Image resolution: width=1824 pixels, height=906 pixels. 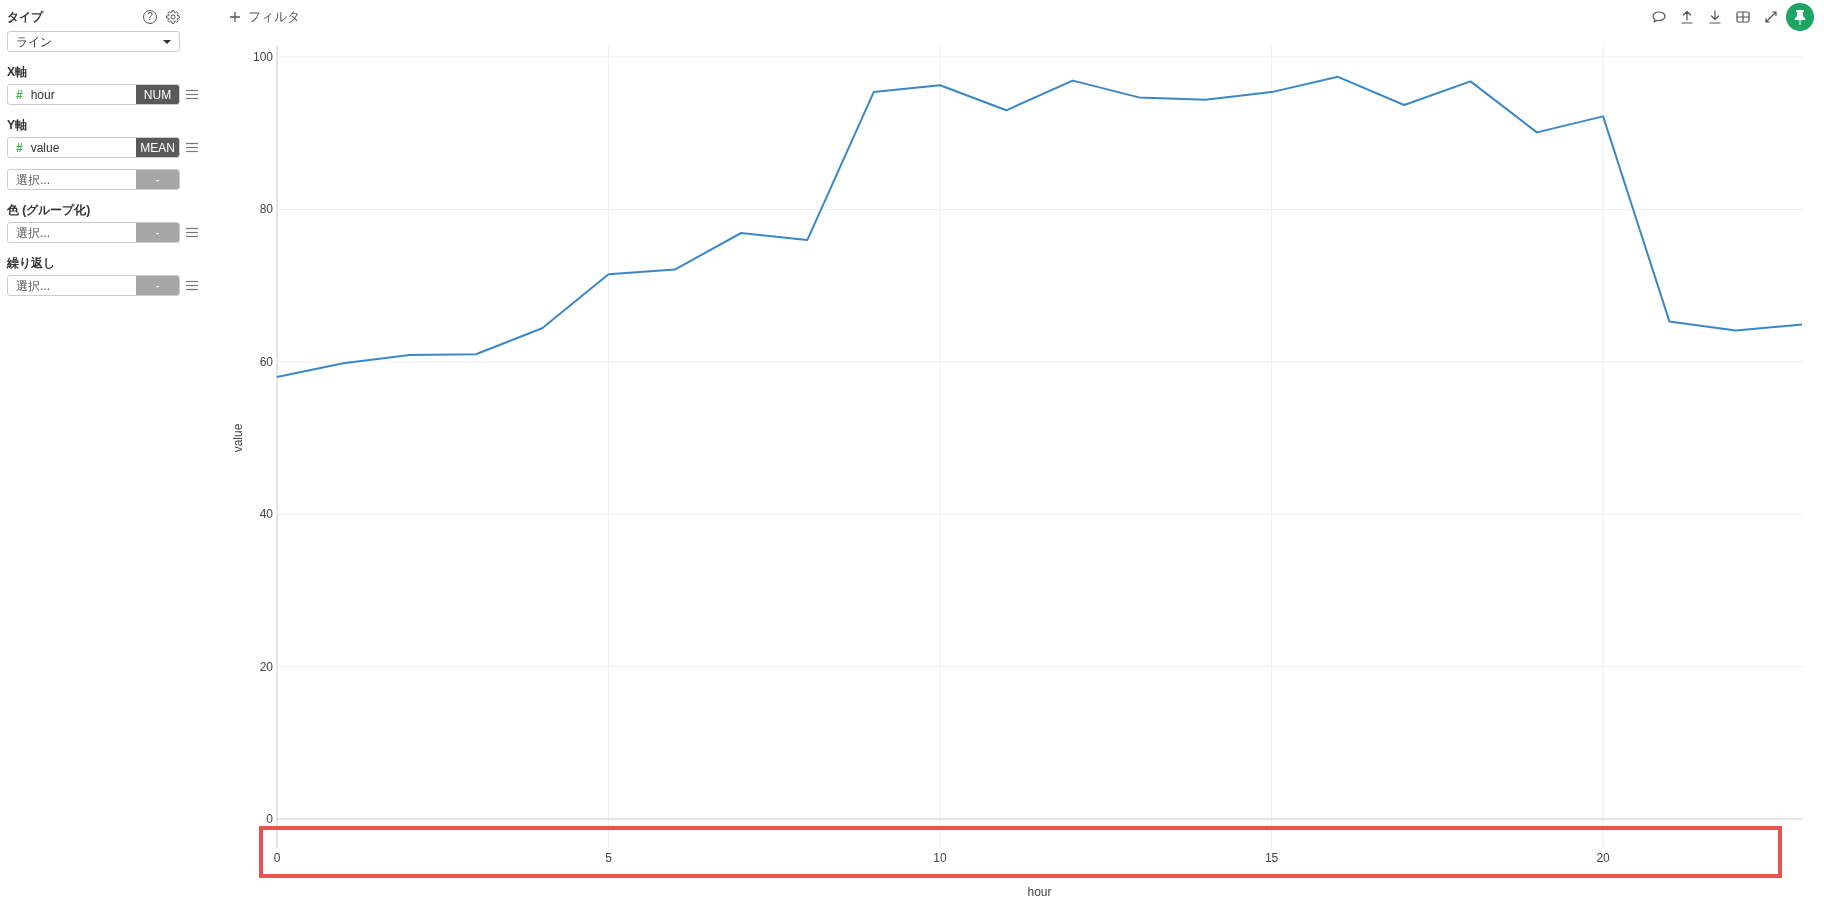 What do you see at coordinates (940, 858) in the screenshot?
I see `x-tick-label: 10` at bounding box center [940, 858].